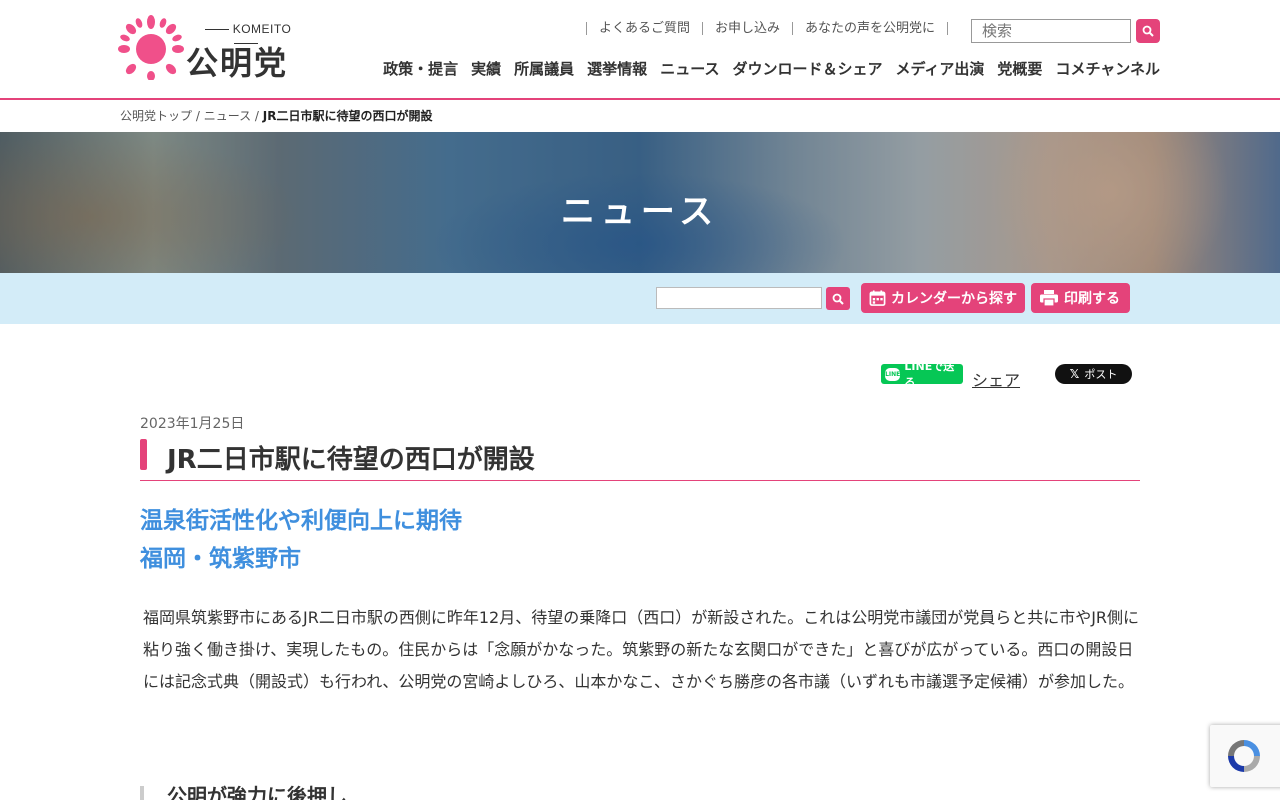  I want to click on site-logo: KOMEITO 公明党, so click(213, 47).